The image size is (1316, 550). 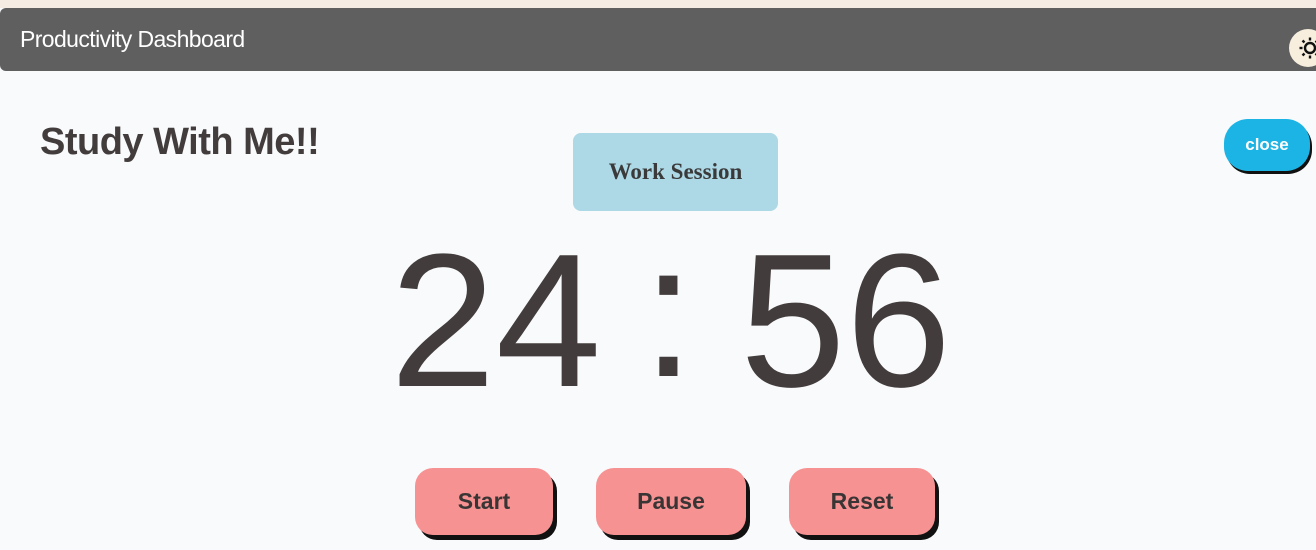 I want to click on session-type-box: Work Session, so click(x=675, y=172).